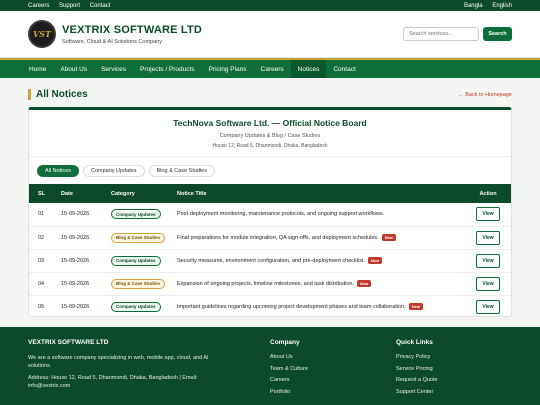  I want to click on table-header-row: SL Date Category Notice Title Action, so click(270, 193).